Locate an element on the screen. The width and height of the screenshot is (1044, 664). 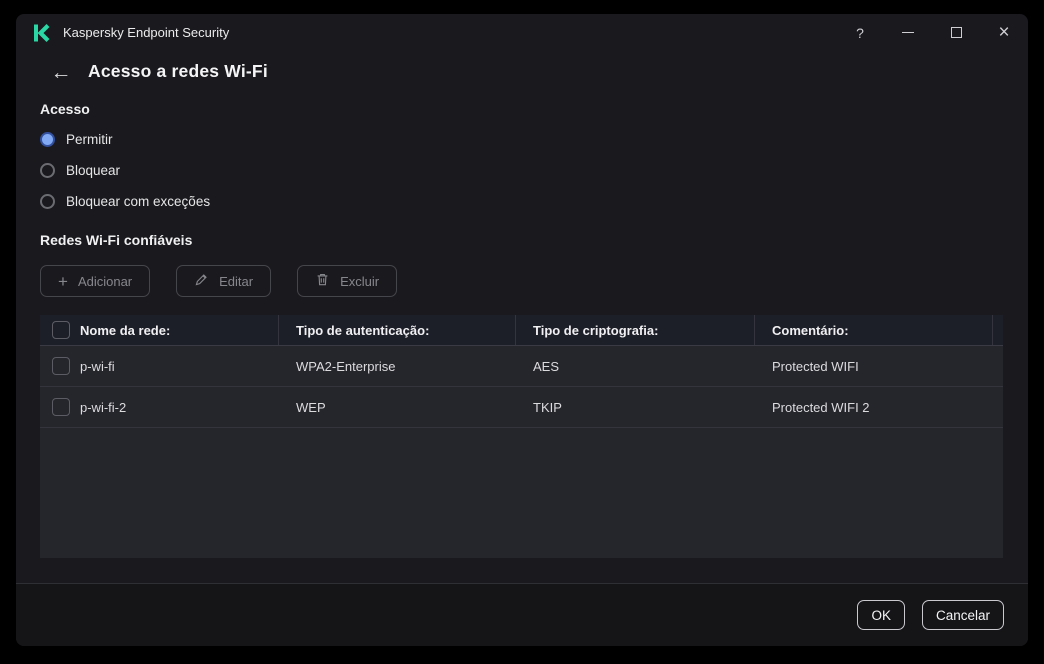
add-button-label: Adicionar is located at coordinates (105, 281).